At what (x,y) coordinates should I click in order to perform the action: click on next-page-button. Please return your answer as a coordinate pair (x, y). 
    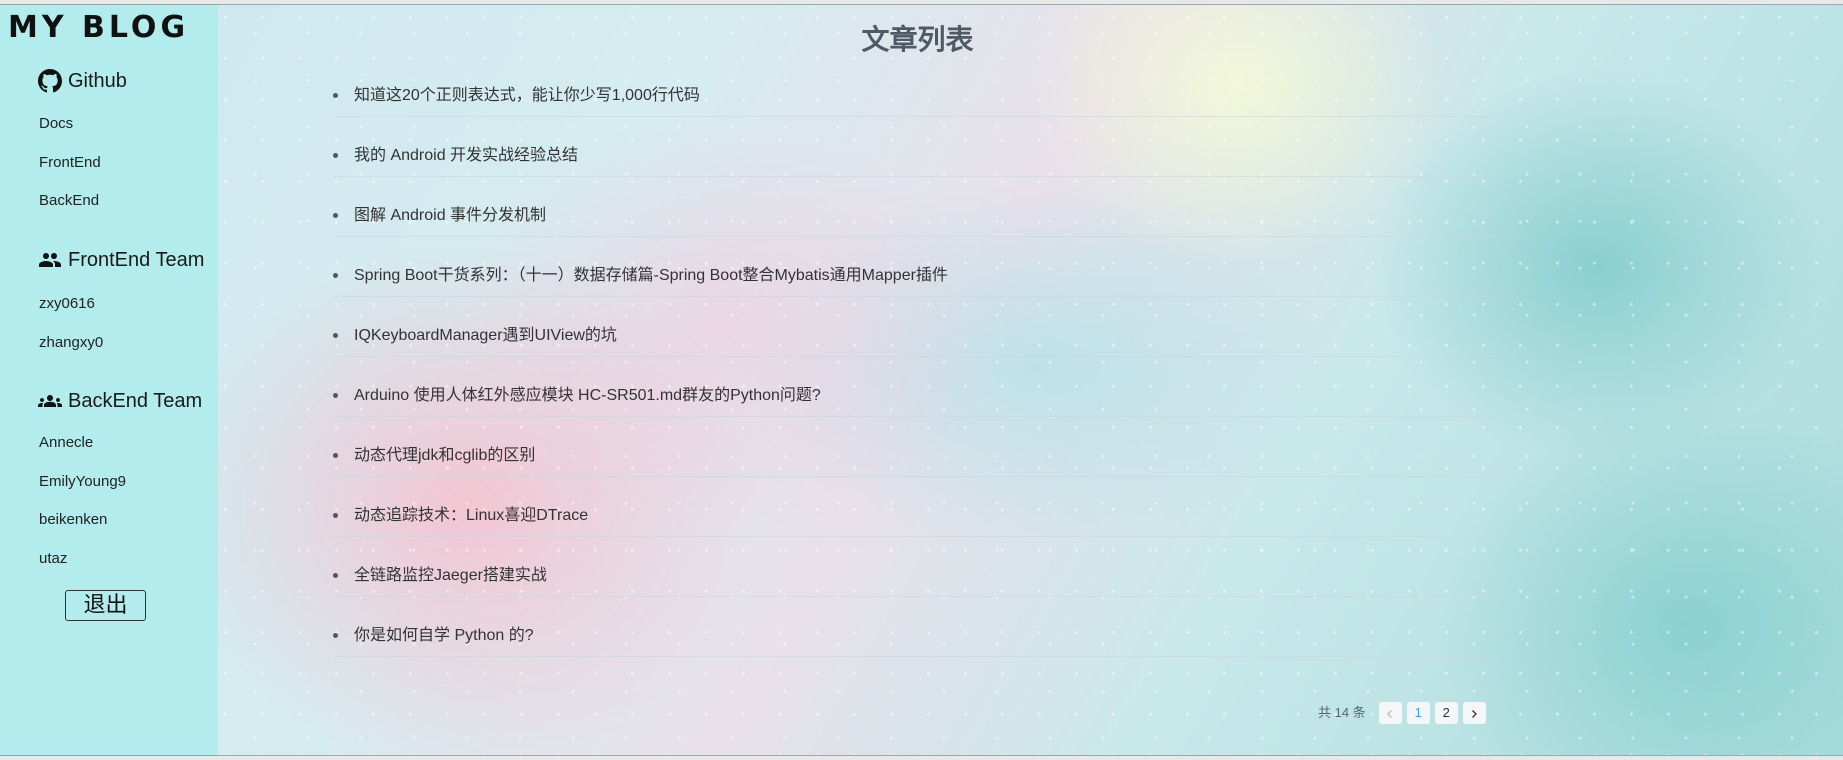
    Looking at the image, I should click on (1474, 713).